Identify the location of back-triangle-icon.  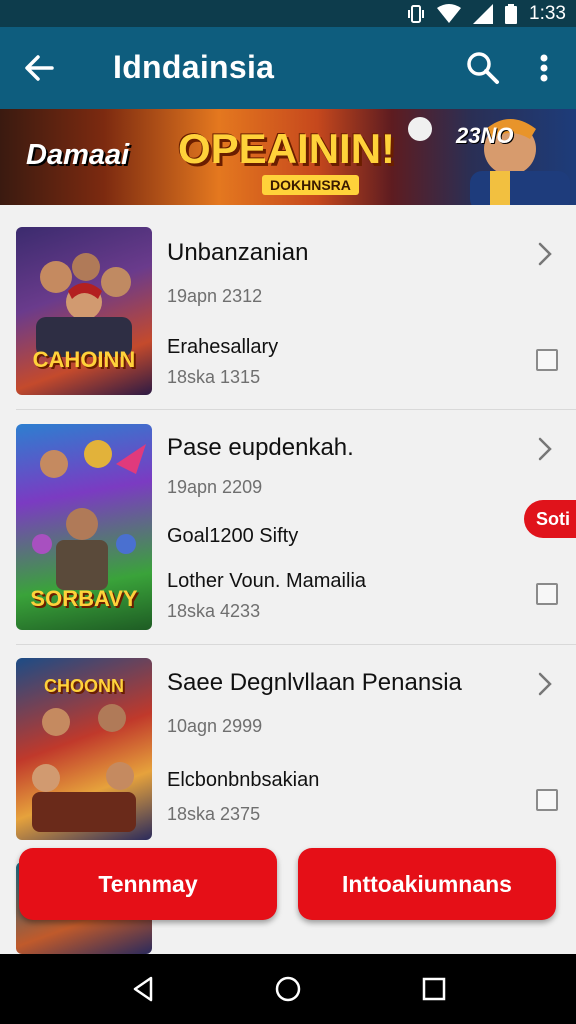
(144, 989).